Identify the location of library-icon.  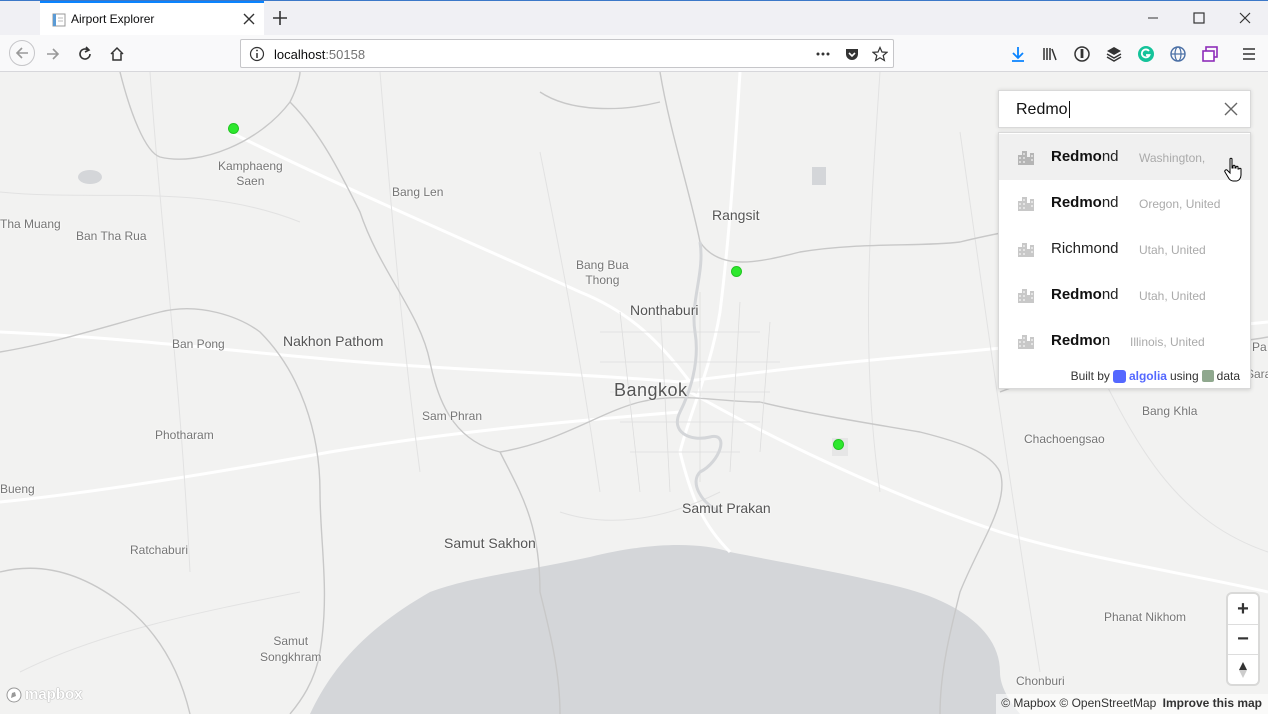
(1050, 54).